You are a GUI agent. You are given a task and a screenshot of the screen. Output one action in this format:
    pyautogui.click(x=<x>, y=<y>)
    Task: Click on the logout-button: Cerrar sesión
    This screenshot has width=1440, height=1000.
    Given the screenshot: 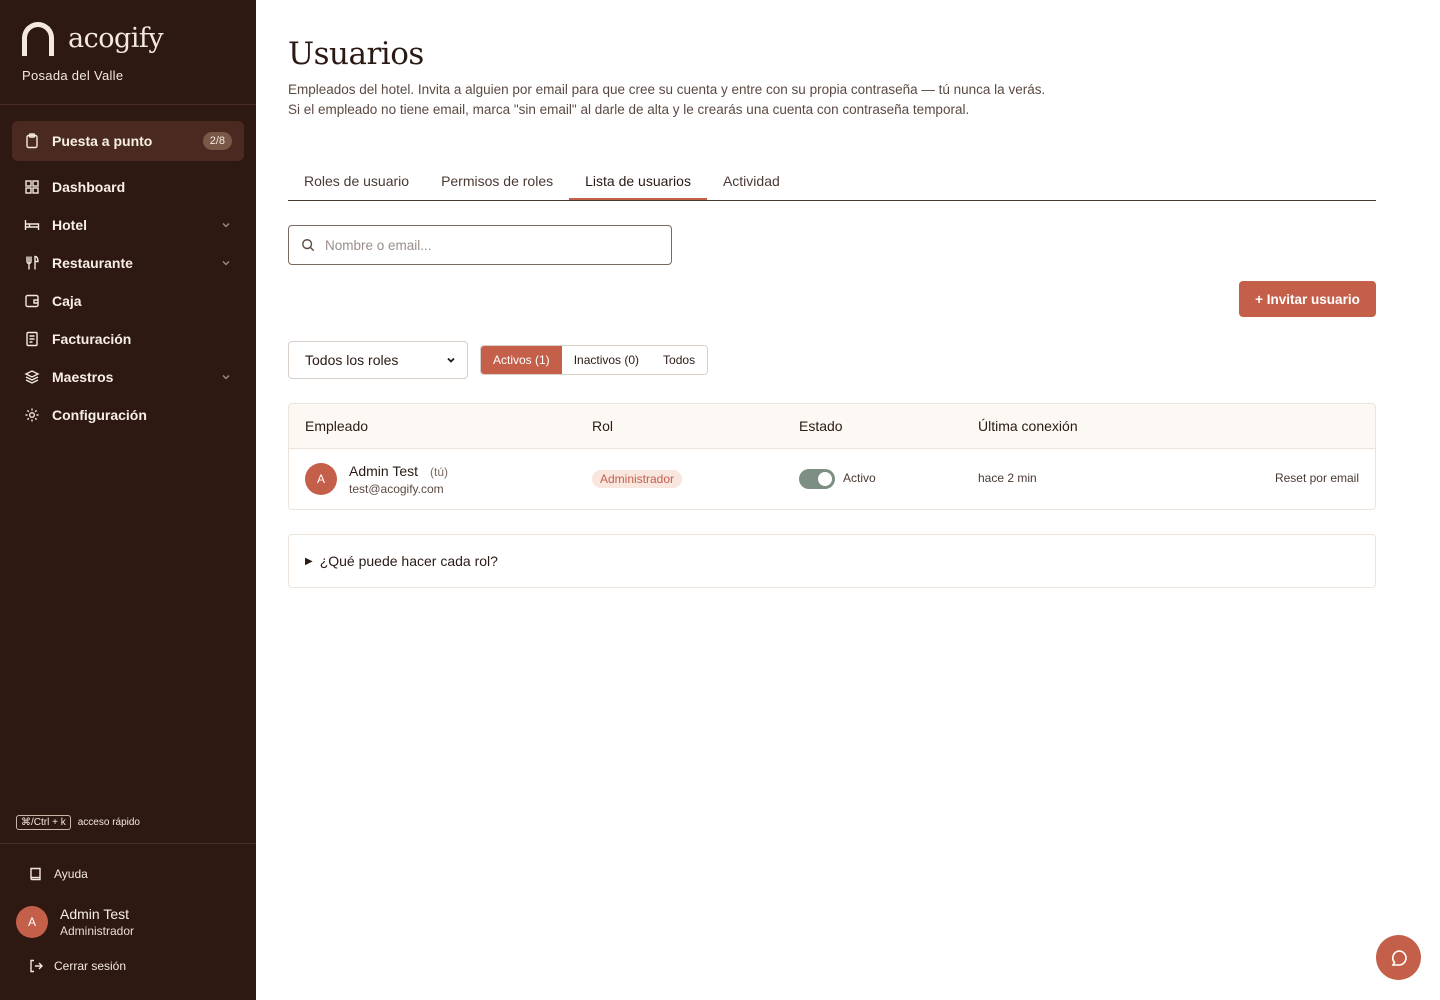 What is the action you would take?
    pyautogui.click(x=77, y=966)
    